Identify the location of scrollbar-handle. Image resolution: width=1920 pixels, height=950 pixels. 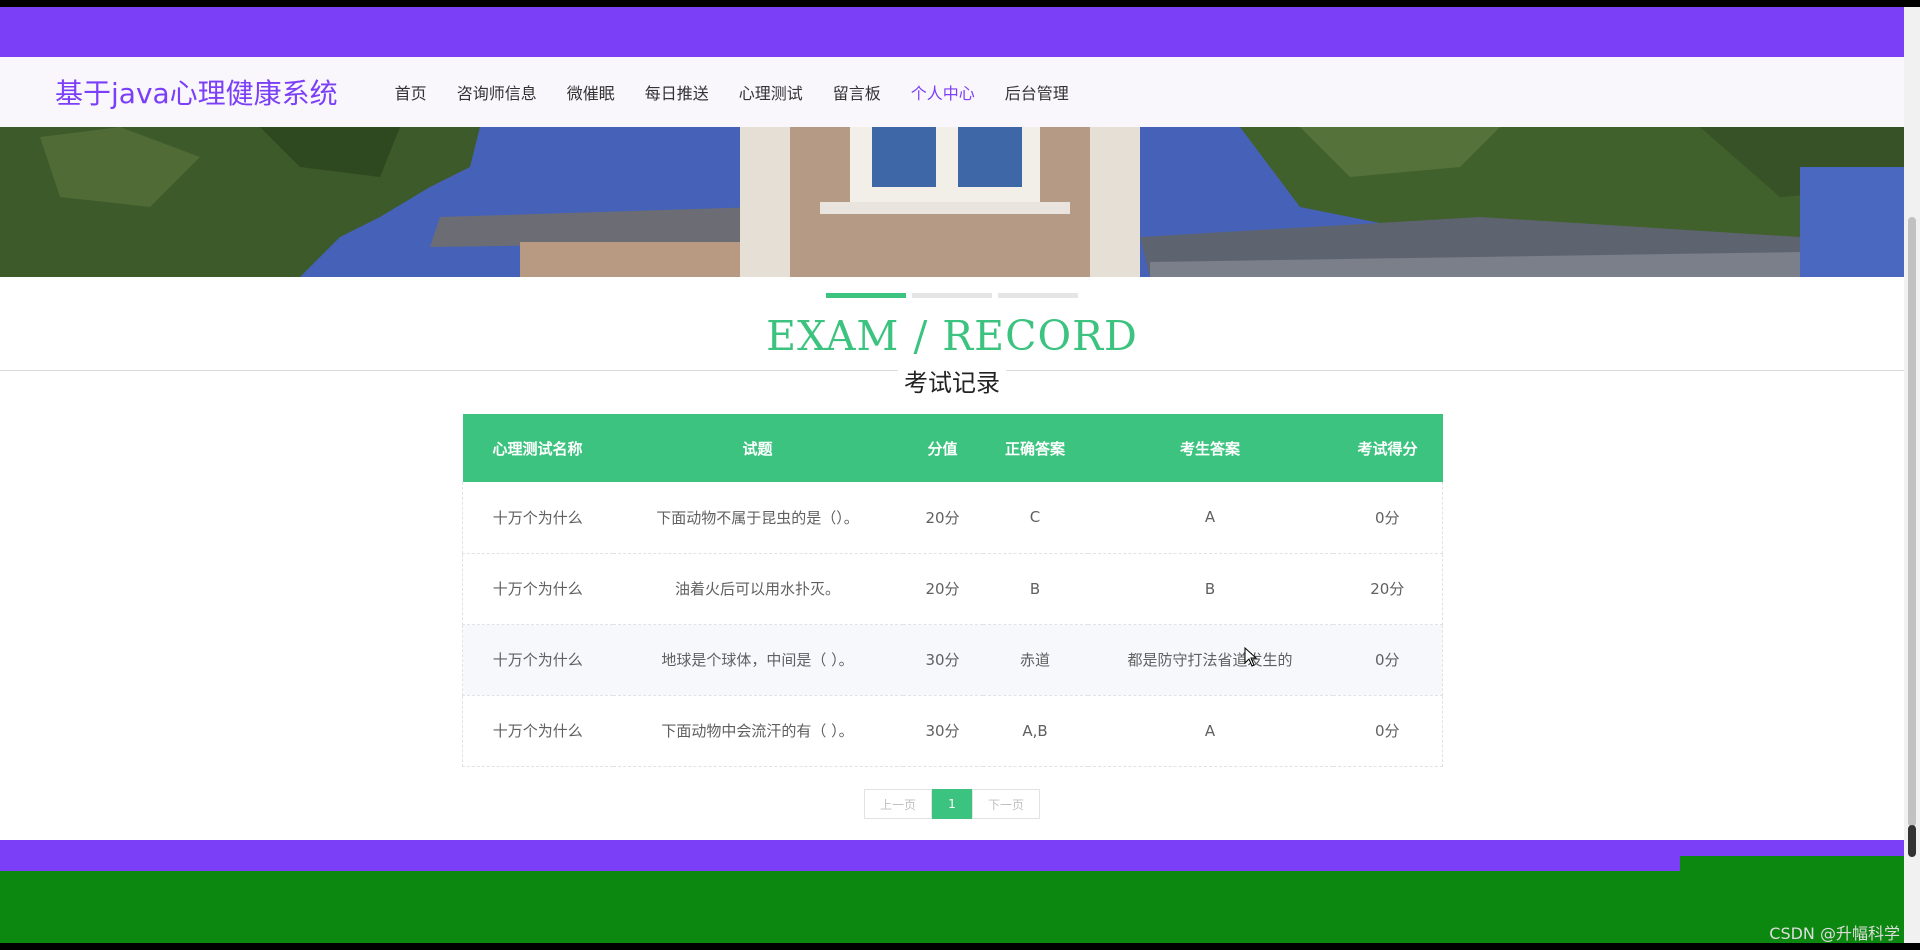
(1912, 841).